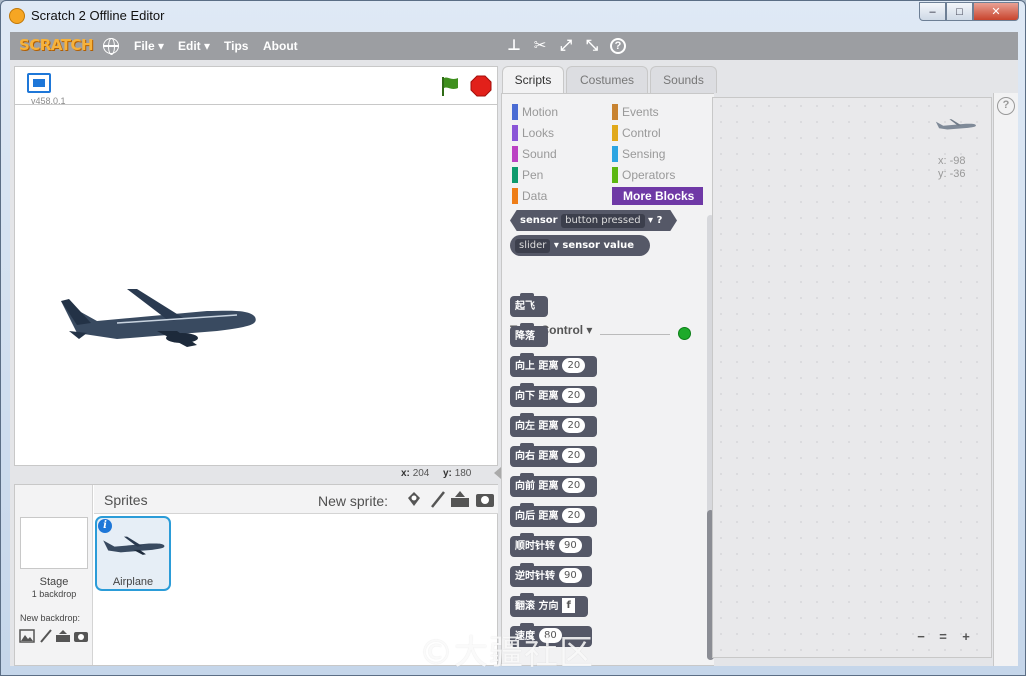 This screenshot has height=676, width=1026. Describe the element at coordinates (638, 154) in the screenshot. I see `category-sensing: Sensing` at that location.